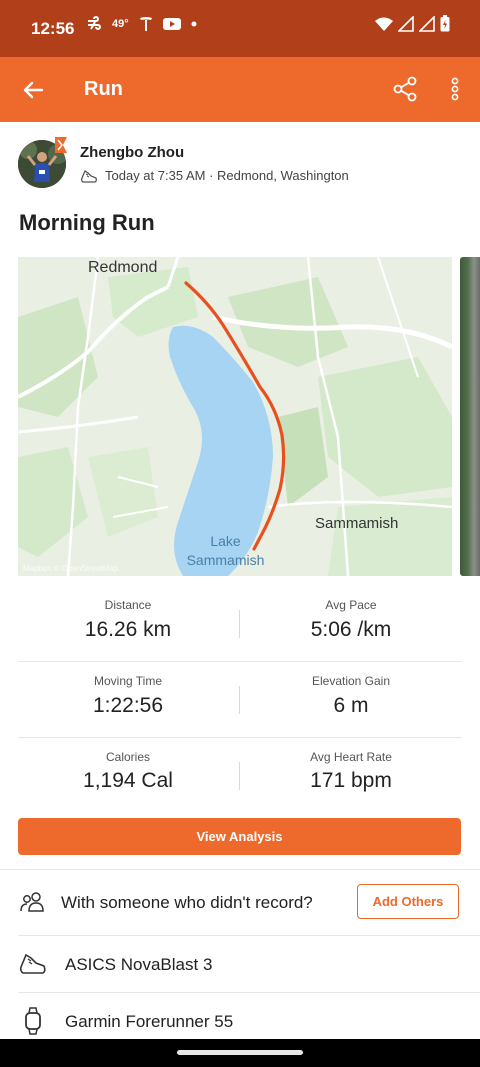 This screenshot has height=1067, width=480. What do you see at coordinates (408, 901) in the screenshot?
I see `add-others-button: Add Others` at bounding box center [408, 901].